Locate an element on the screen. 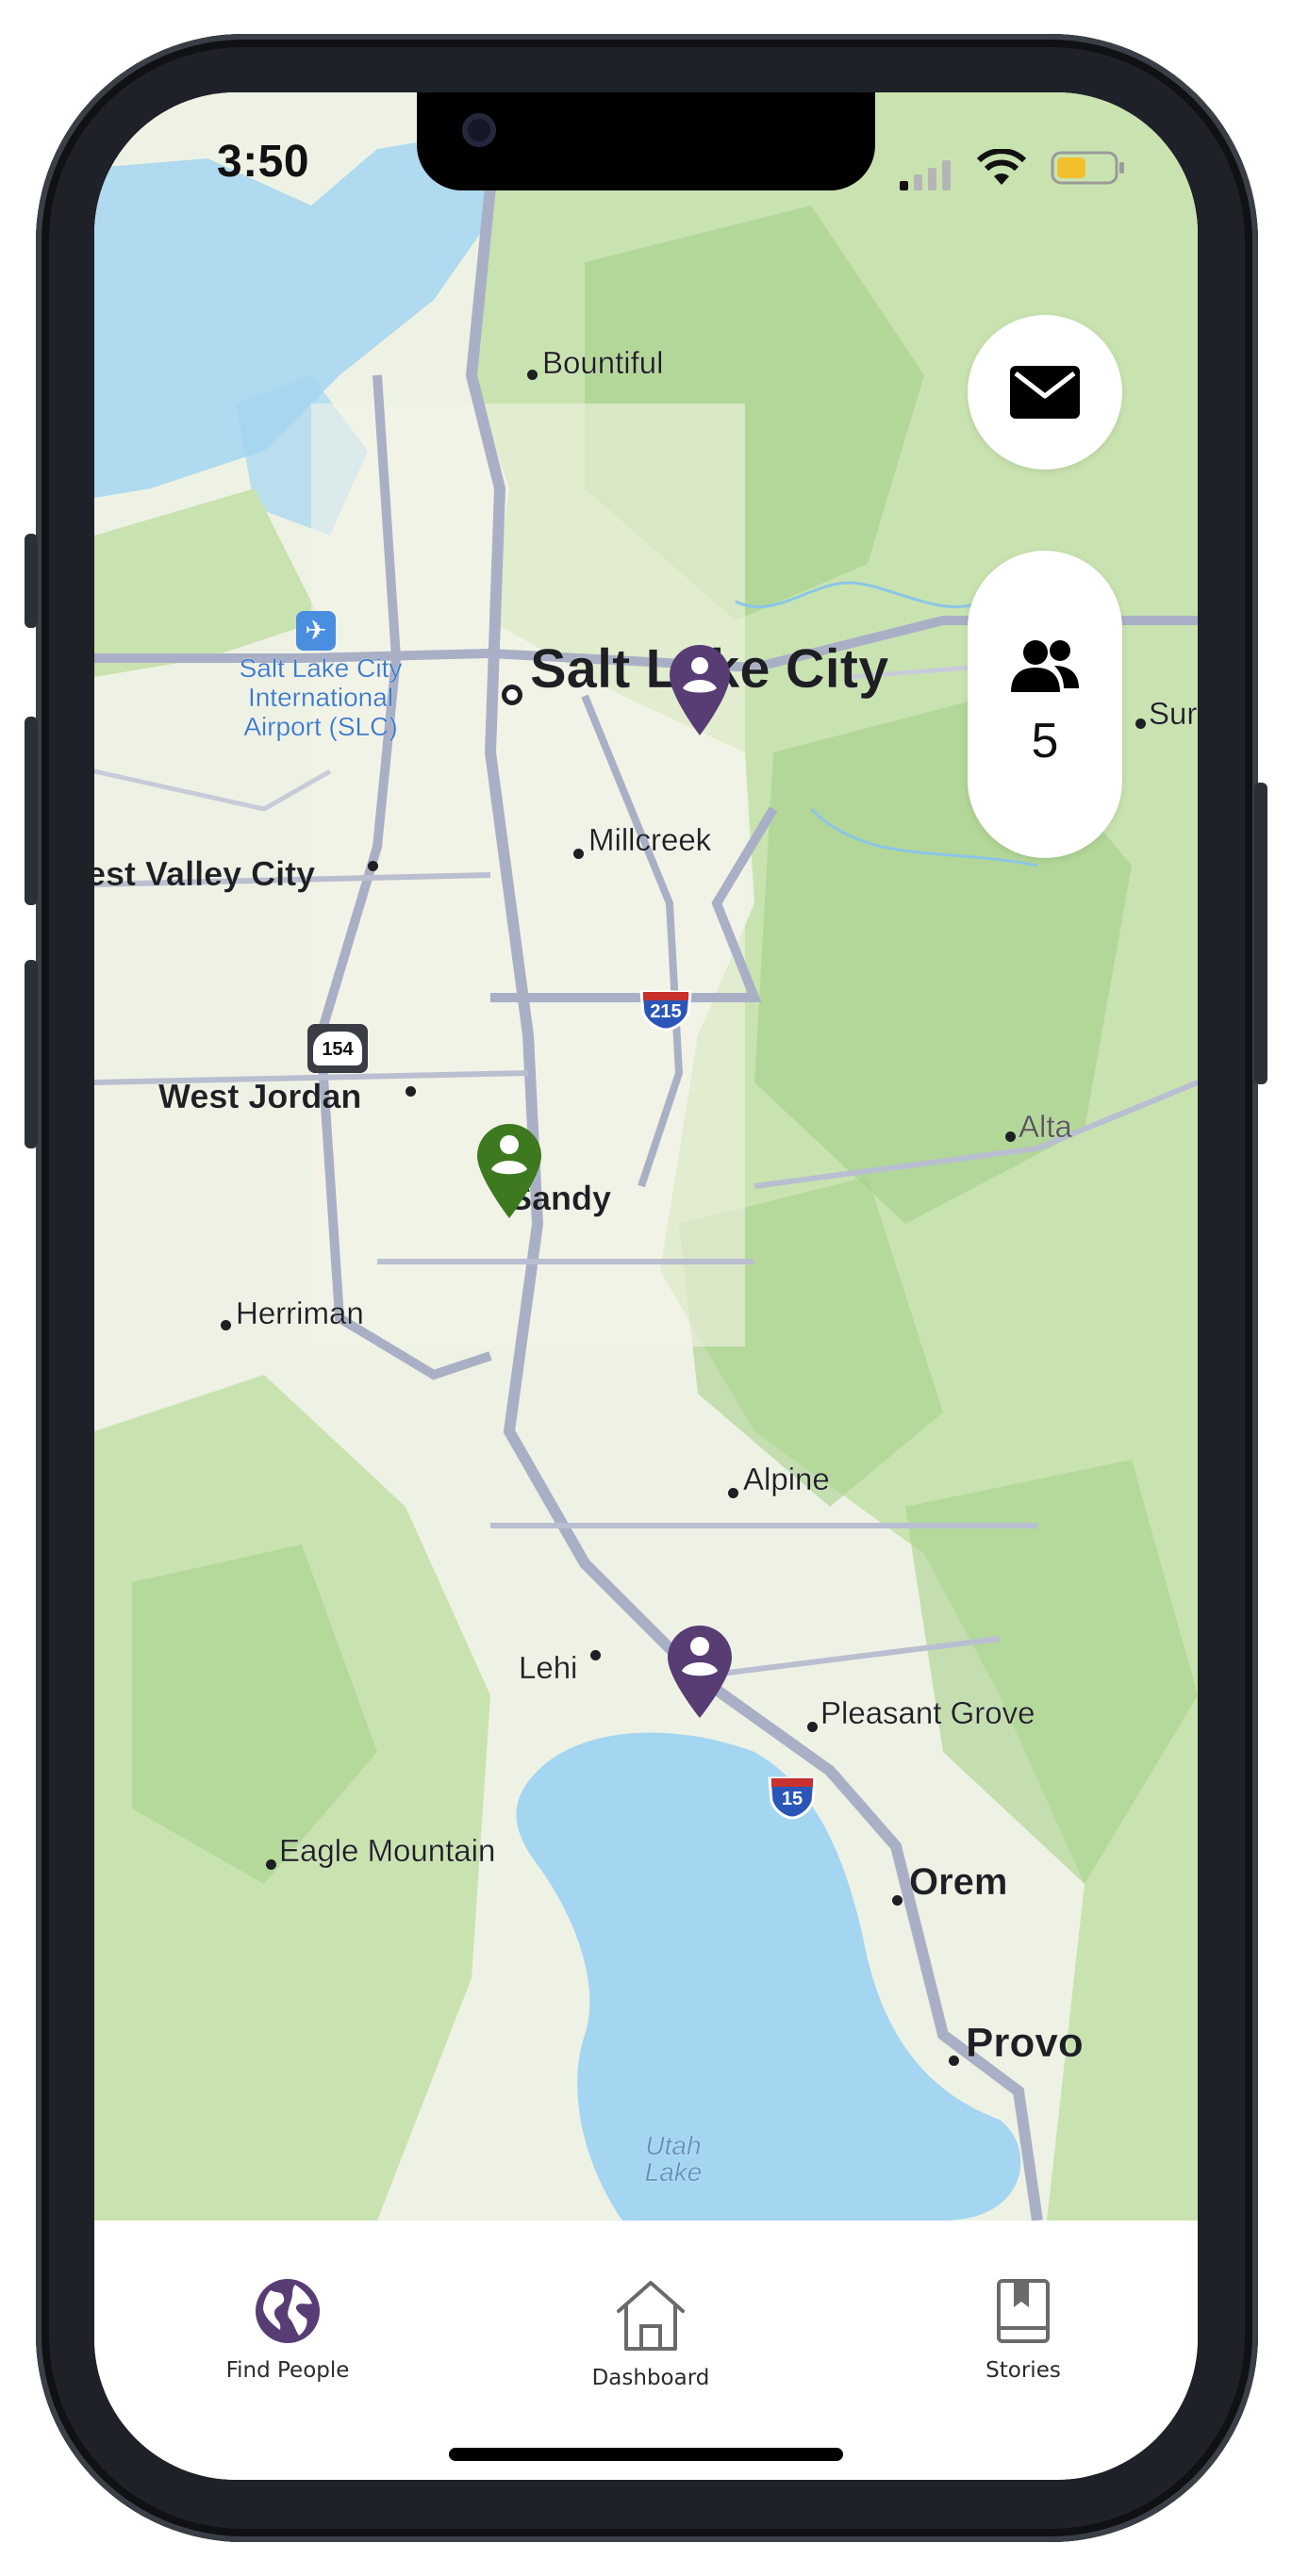 This screenshot has width=1292, height=2576. shield-number: 154 is located at coordinates (337, 1048).